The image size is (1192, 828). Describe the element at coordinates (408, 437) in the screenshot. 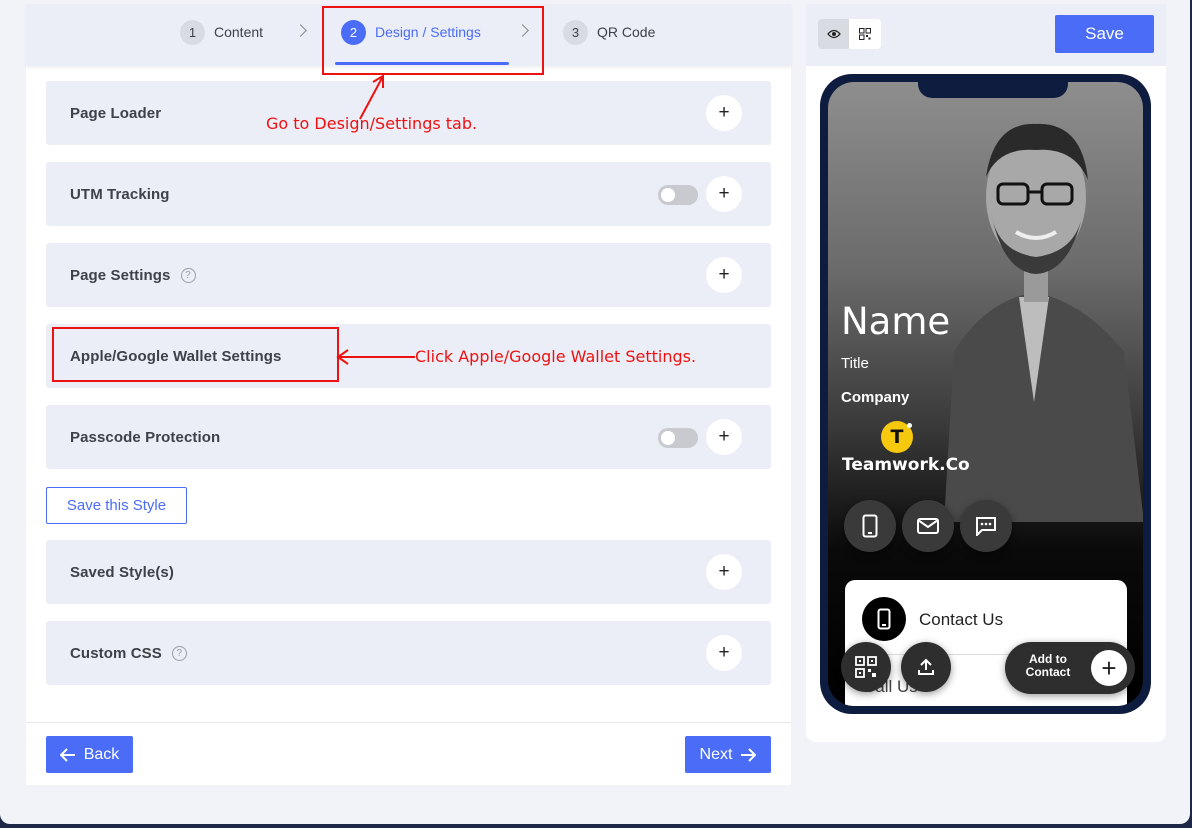

I see `panel-passcode-protection: Passcode Protection +` at that location.